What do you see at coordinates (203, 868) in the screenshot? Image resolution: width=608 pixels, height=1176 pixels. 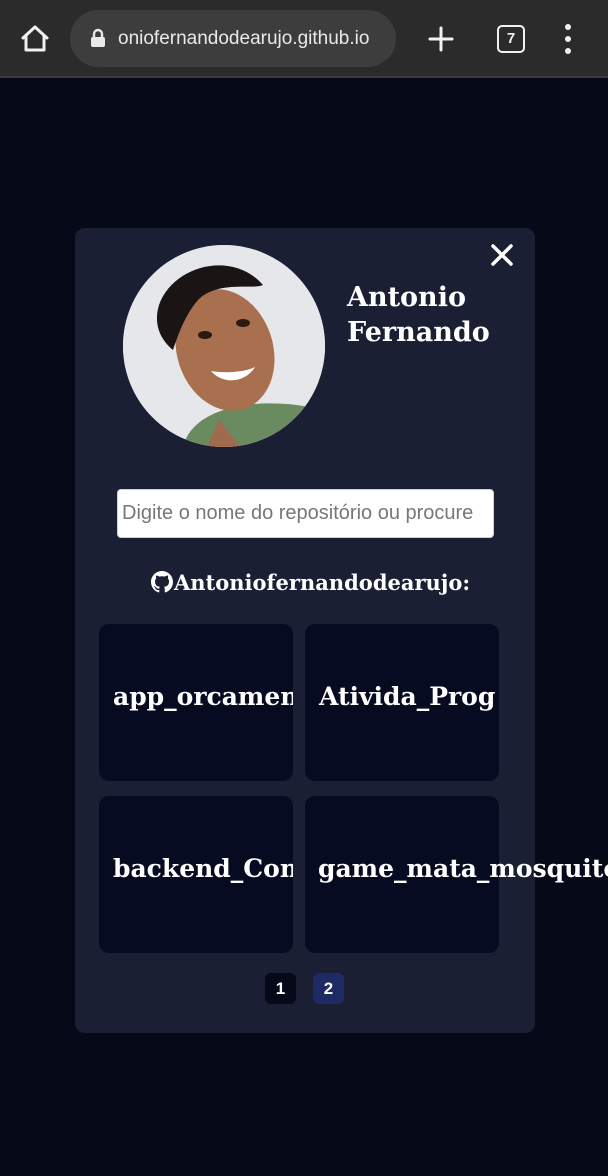 I see `repo-title: backend_Contr` at bounding box center [203, 868].